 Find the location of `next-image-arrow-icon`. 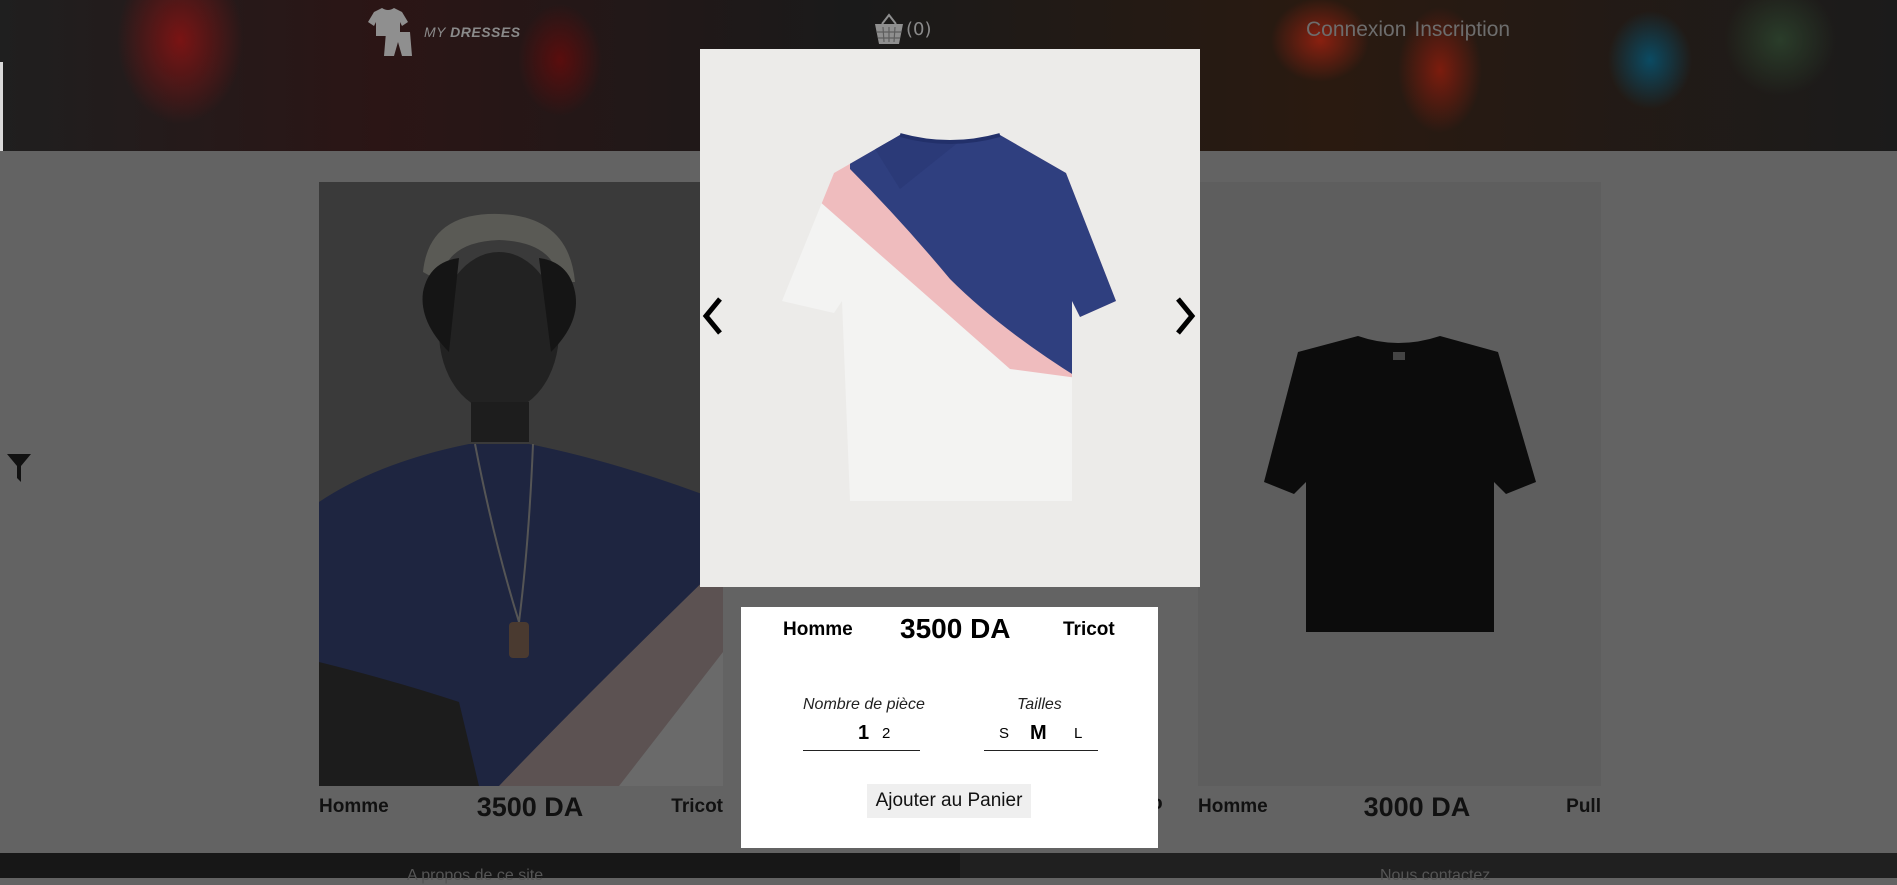

next-image-arrow-icon is located at coordinates (1185, 316).